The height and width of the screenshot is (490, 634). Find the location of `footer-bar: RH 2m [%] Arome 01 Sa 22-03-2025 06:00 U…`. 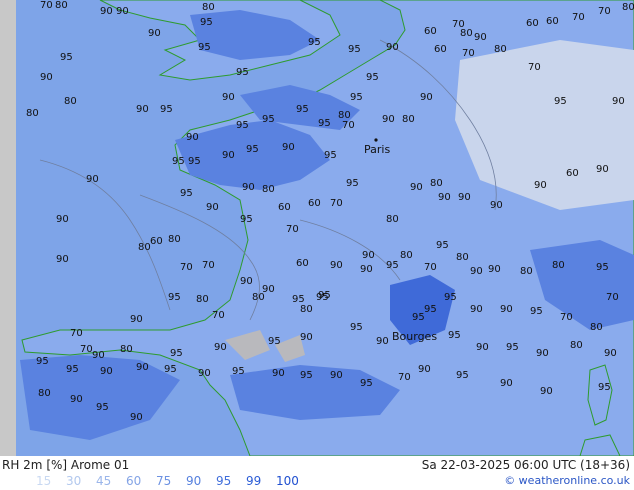

footer-bar: RH 2m [%] Arome 01 Sa 22-03-2025 06:00 U… is located at coordinates (317, 473).